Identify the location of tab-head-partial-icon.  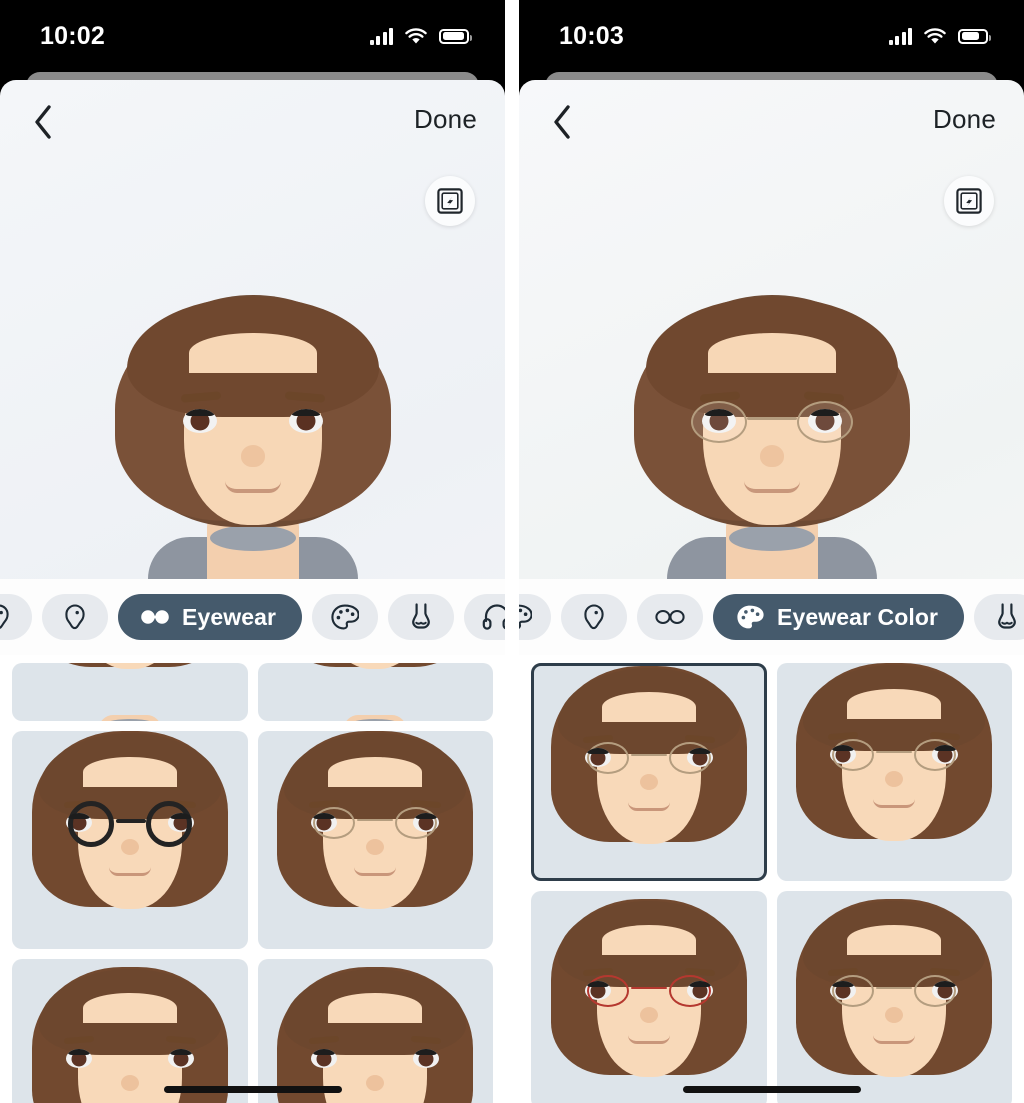
(16, 617).